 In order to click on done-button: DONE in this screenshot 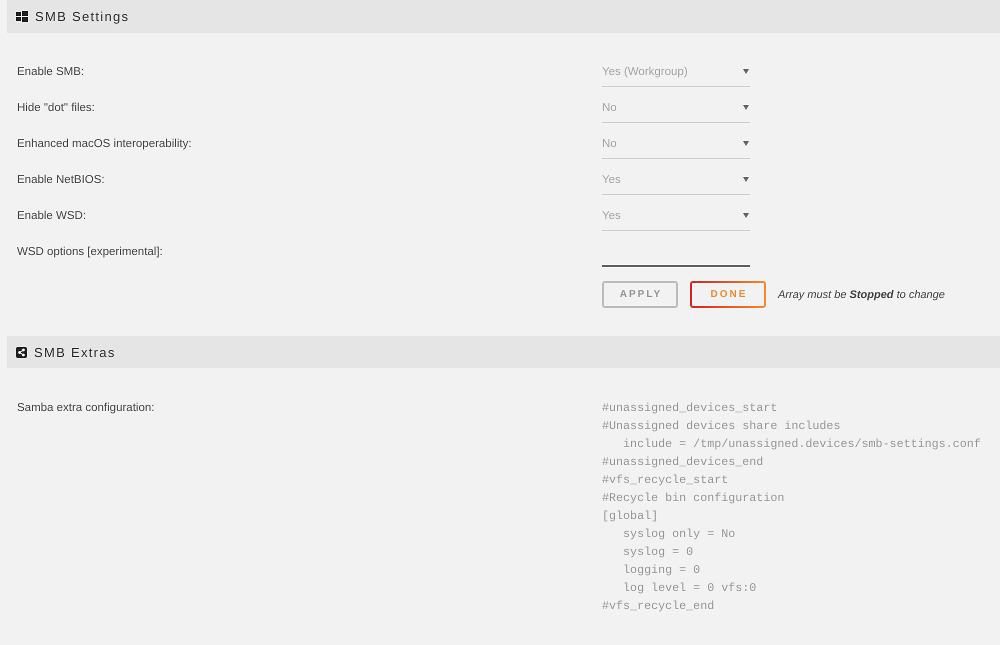, I will do `click(728, 294)`.